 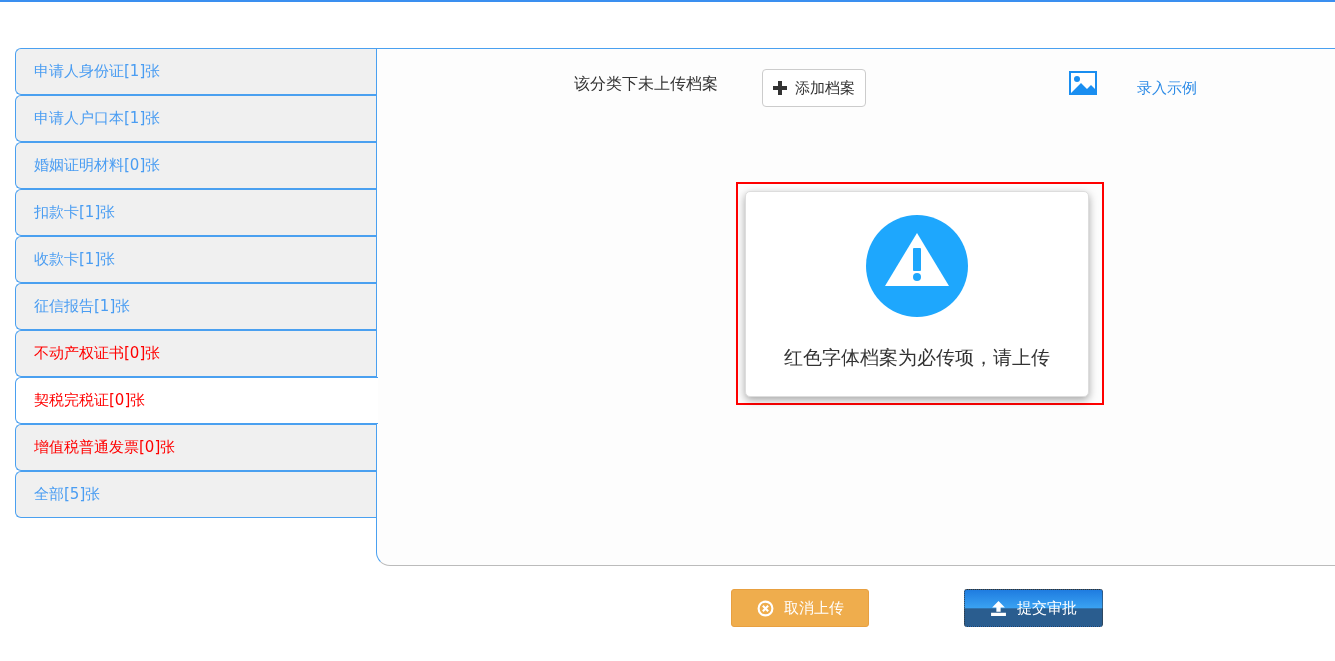 I want to click on category-tab: 契税完税证[0]张, so click(x=196, y=400).